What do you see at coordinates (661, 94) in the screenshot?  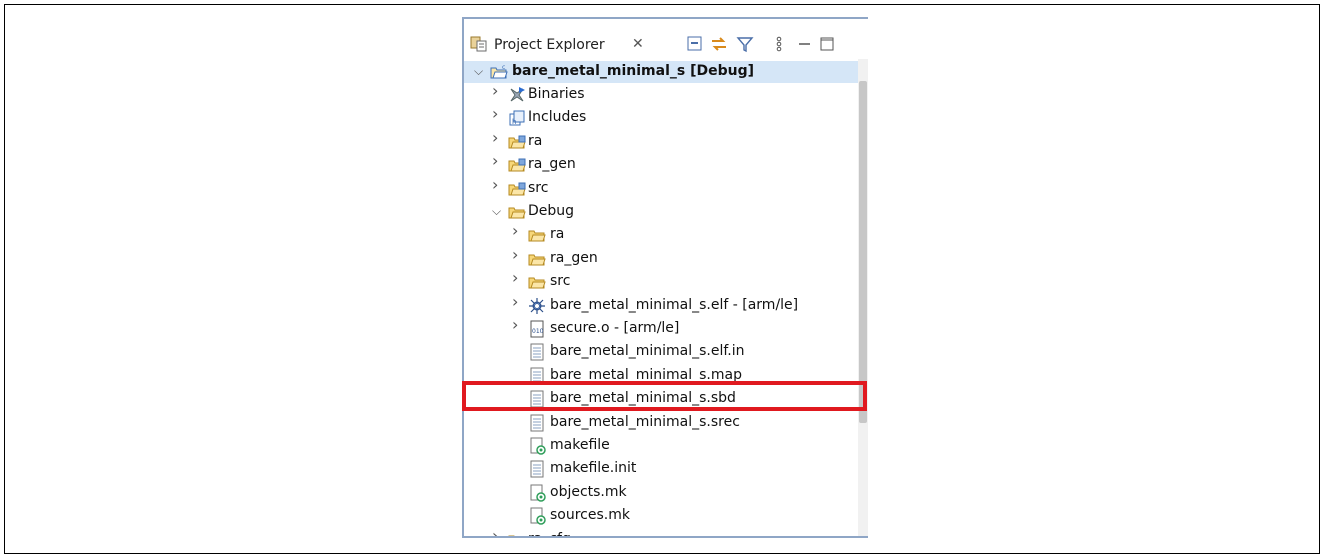 I see `tree-item-binaries: › Binaries` at bounding box center [661, 94].